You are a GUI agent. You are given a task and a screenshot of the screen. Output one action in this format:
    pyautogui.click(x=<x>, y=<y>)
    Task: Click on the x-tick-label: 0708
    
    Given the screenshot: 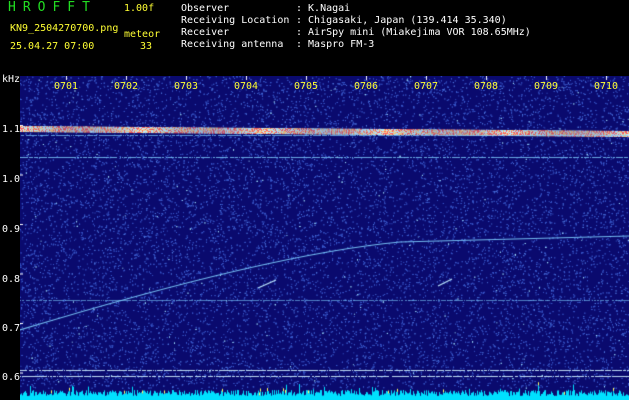 What is the action you would take?
    pyautogui.click(x=486, y=86)
    